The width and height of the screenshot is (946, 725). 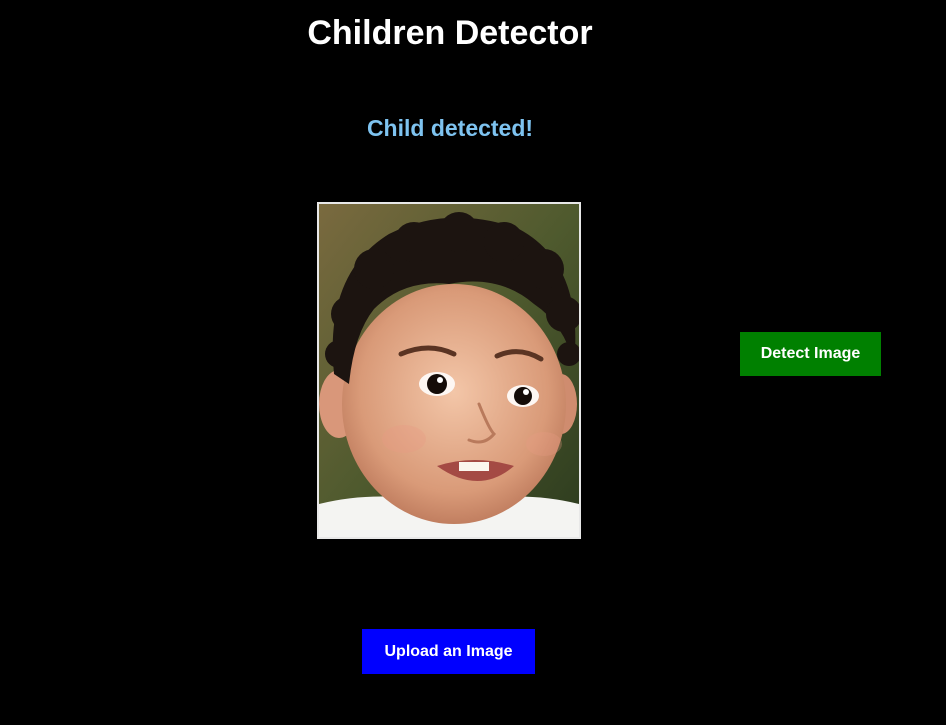 What do you see at coordinates (450, 128) in the screenshot?
I see `detection-result: Child detected!` at bounding box center [450, 128].